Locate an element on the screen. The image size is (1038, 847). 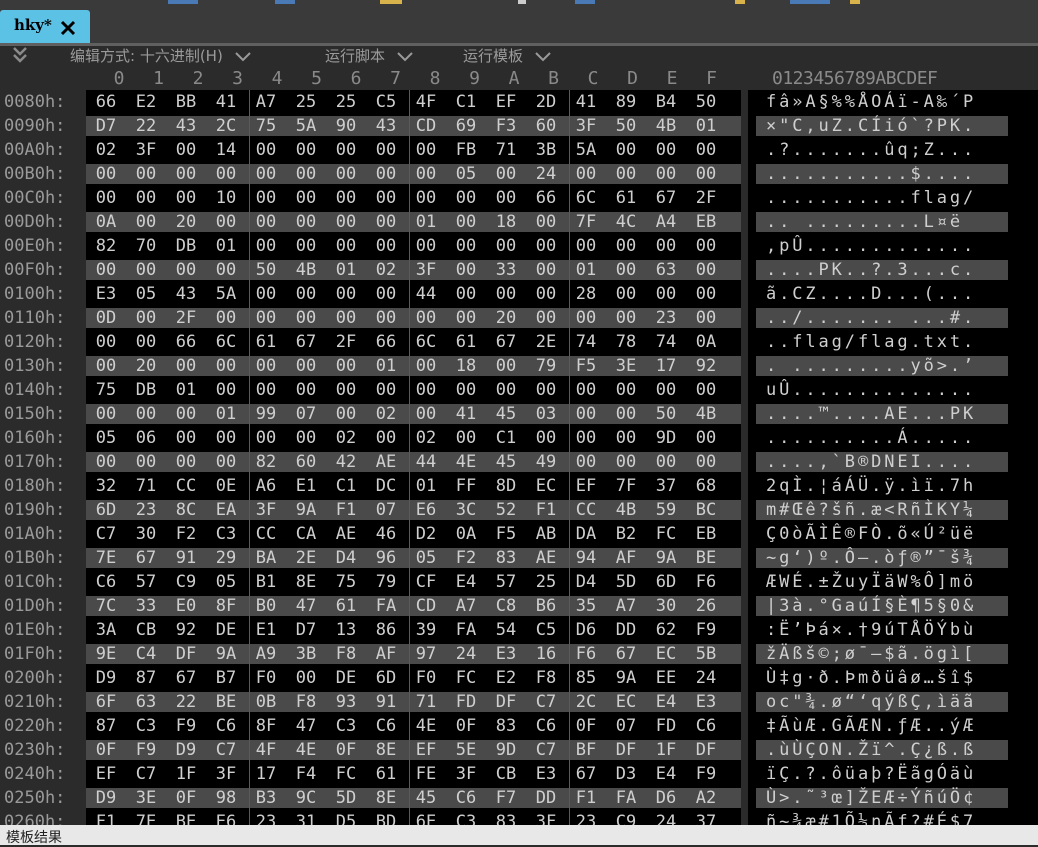
hex-byte: AE is located at coordinates (346, 534).